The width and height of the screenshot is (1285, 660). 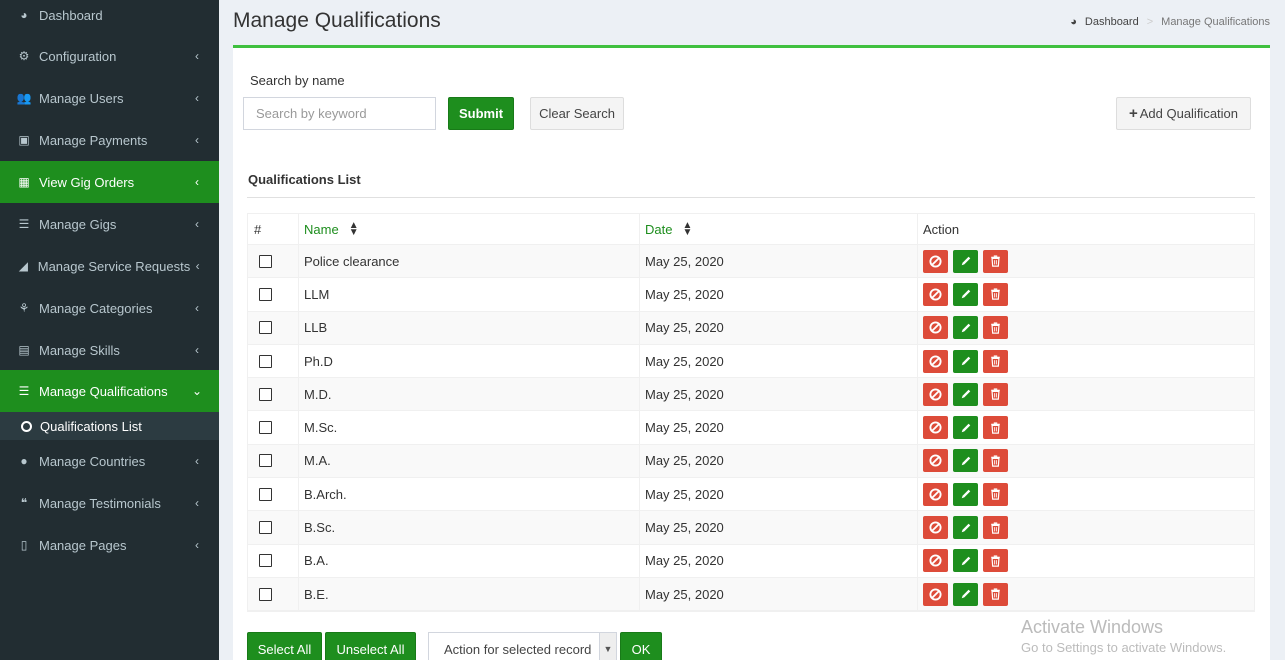 I want to click on sidebar-item-manage-pages: ▯ Manage Pages ‹, so click(x=109, y=545).